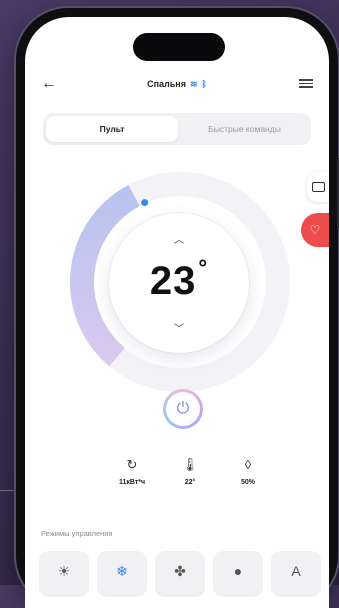 The width and height of the screenshot is (339, 608). Describe the element at coordinates (204, 84) in the screenshot. I see `bluetooth-icon: ᛒ` at that location.